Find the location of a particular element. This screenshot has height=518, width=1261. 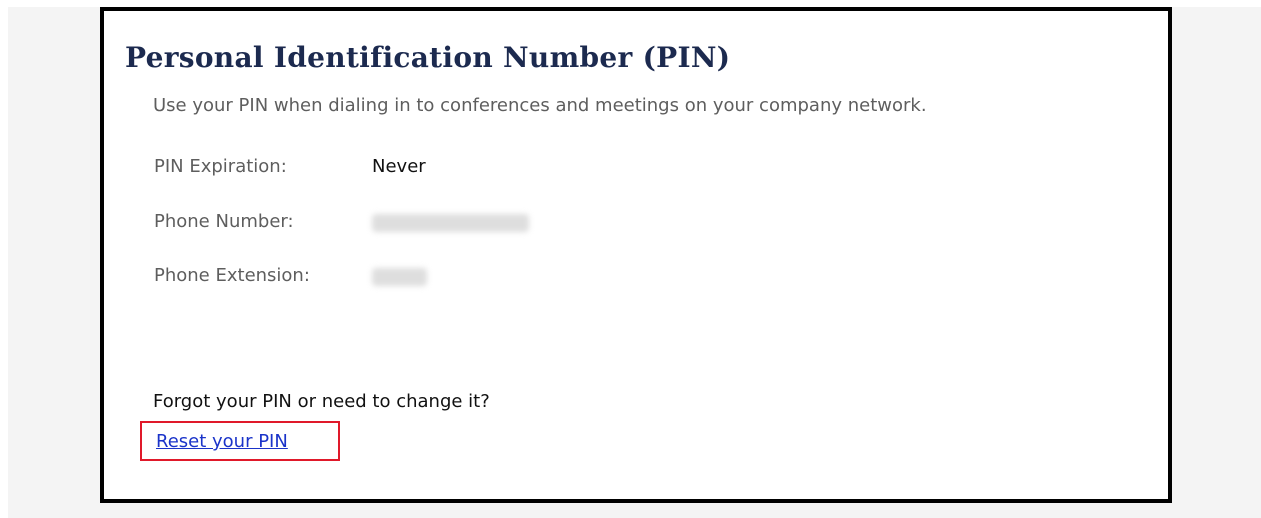

page-title: Personal Identification Number (PIN) is located at coordinates (428, 57).